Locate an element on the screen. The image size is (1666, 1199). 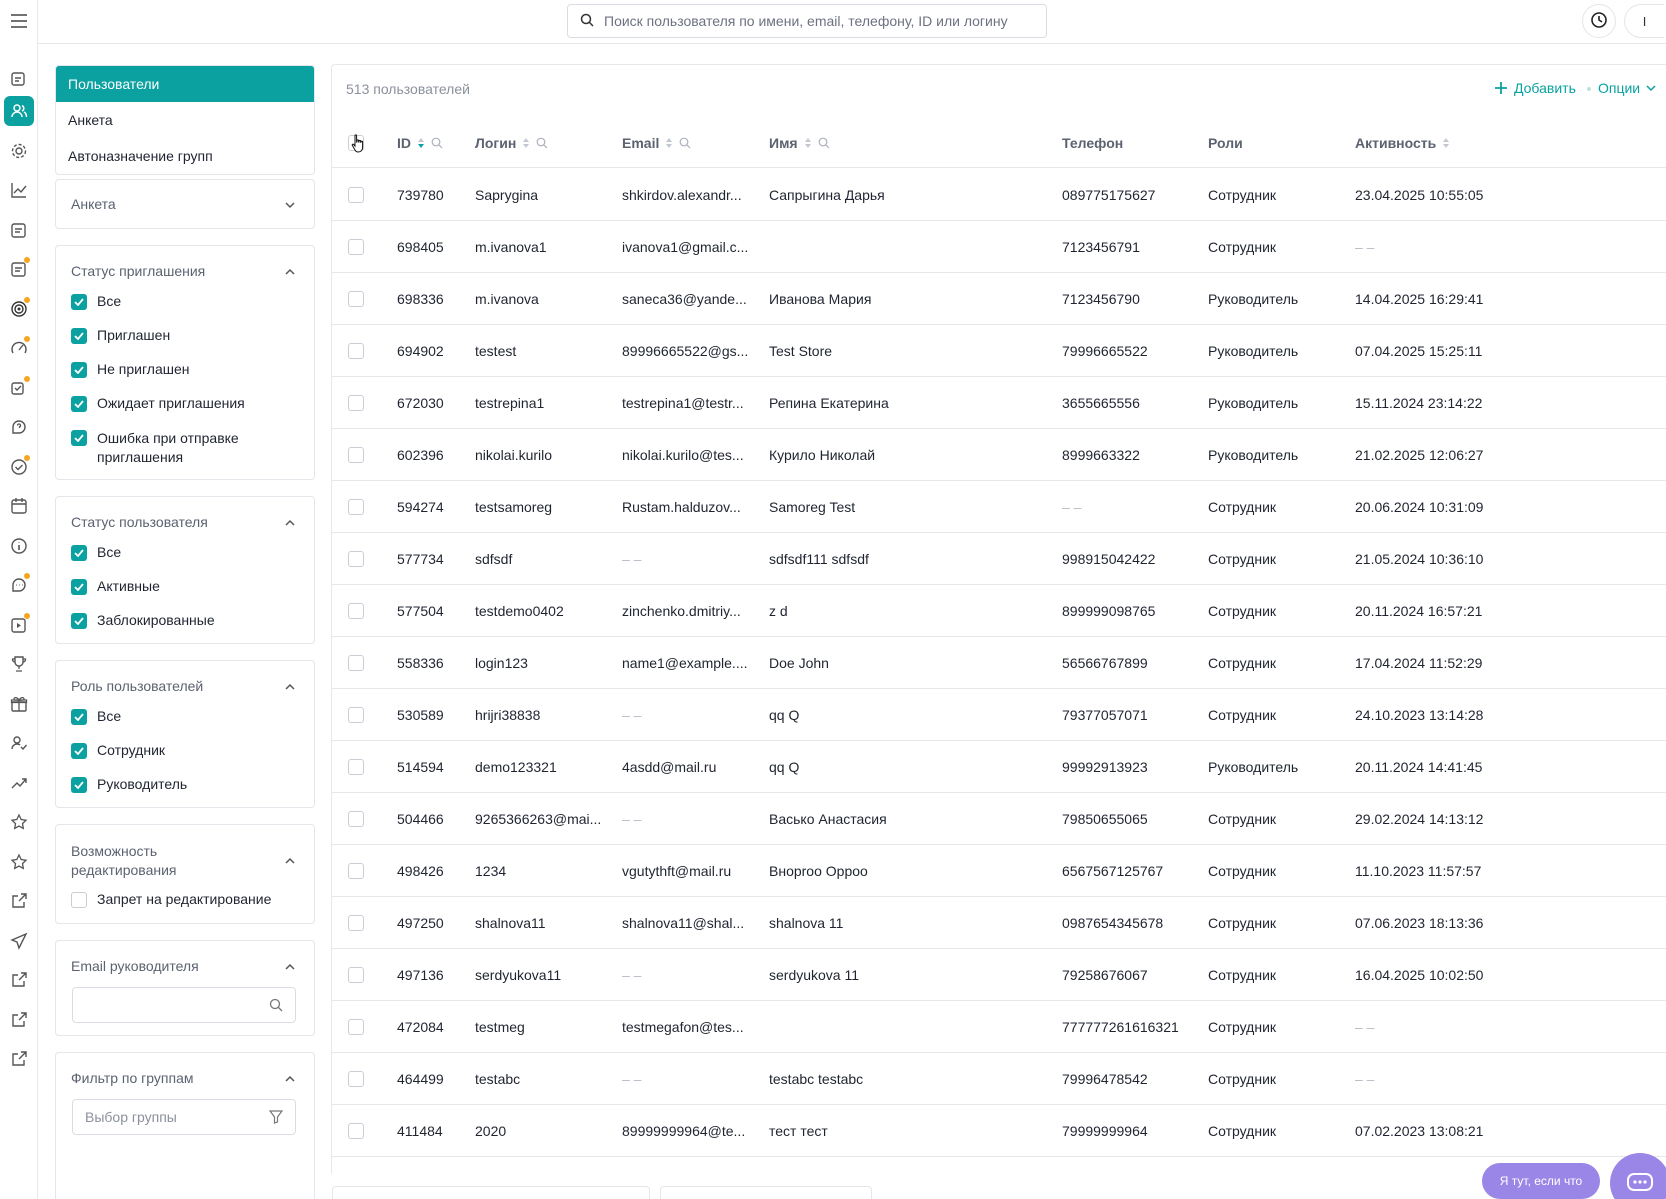
trend-icon is located at coordinates (19, 783).